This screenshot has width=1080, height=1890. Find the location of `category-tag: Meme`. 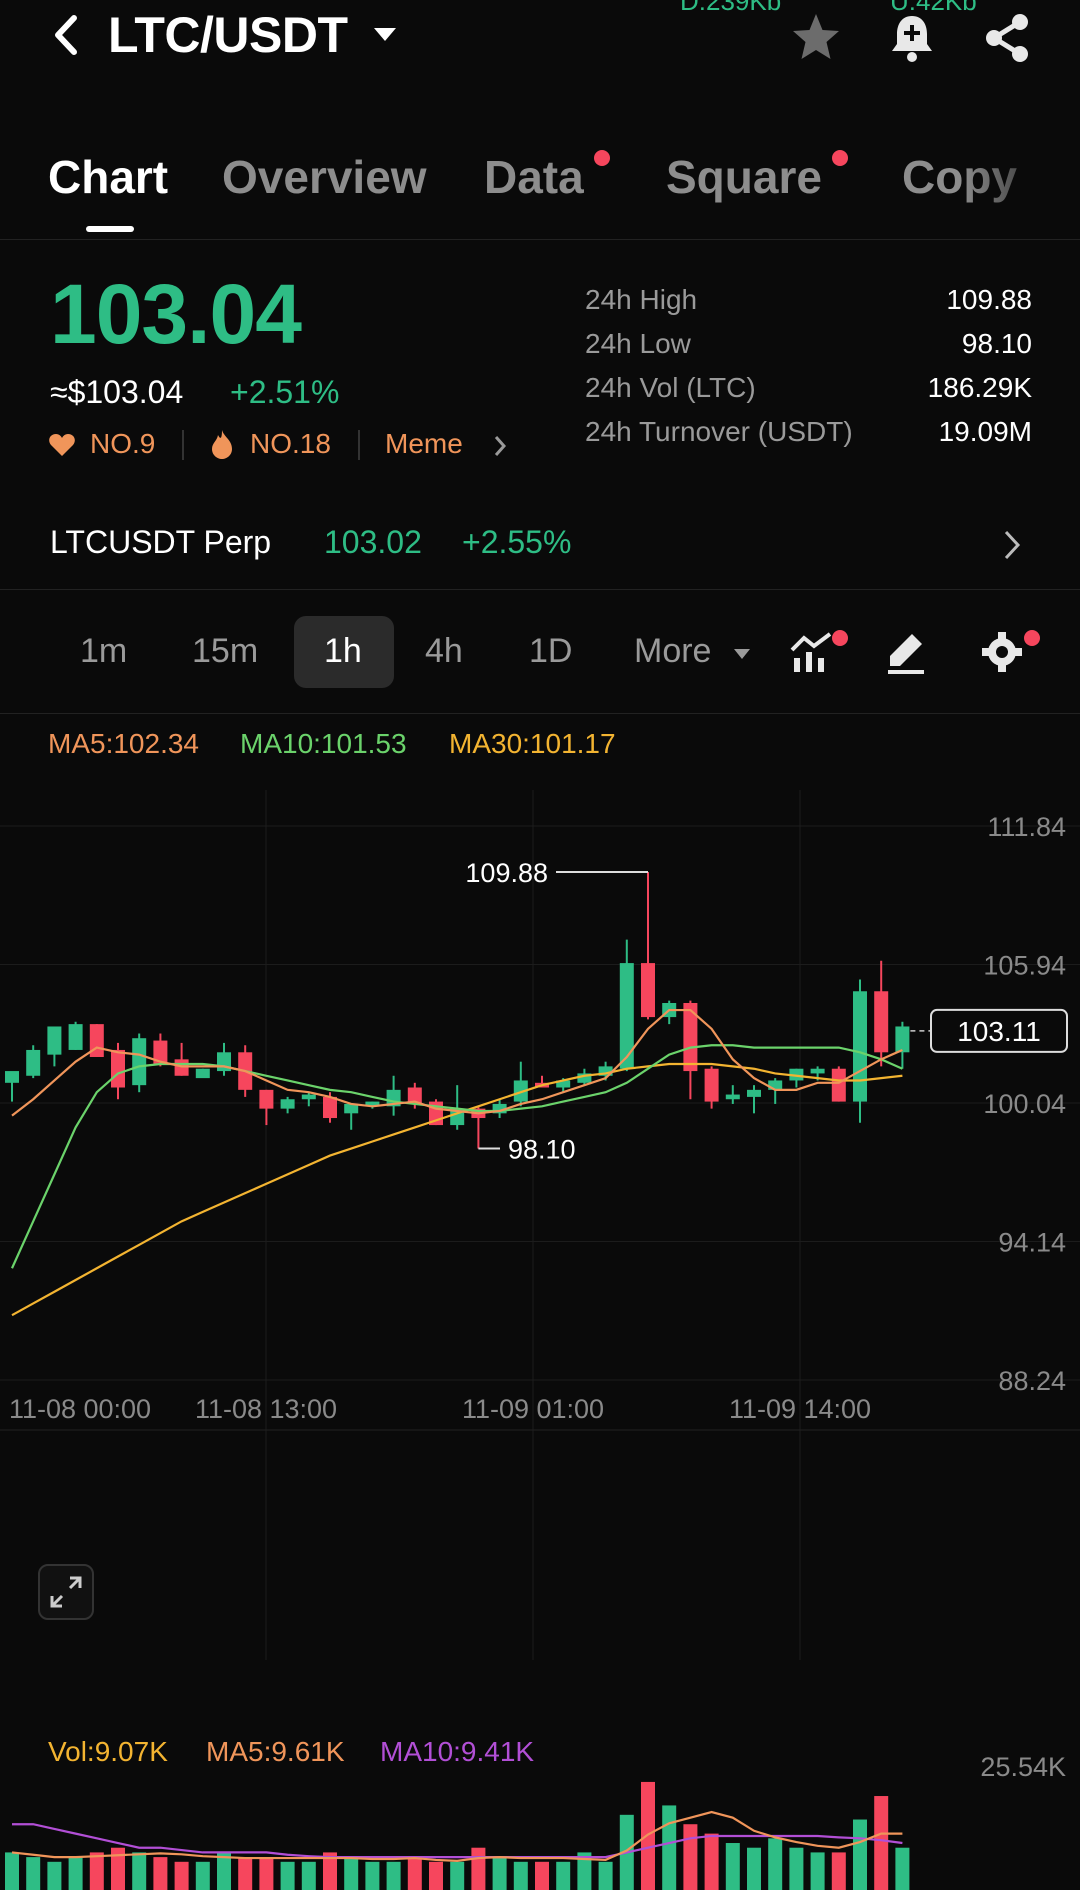

category-tag: Meme is located at coordinates (424, 444).